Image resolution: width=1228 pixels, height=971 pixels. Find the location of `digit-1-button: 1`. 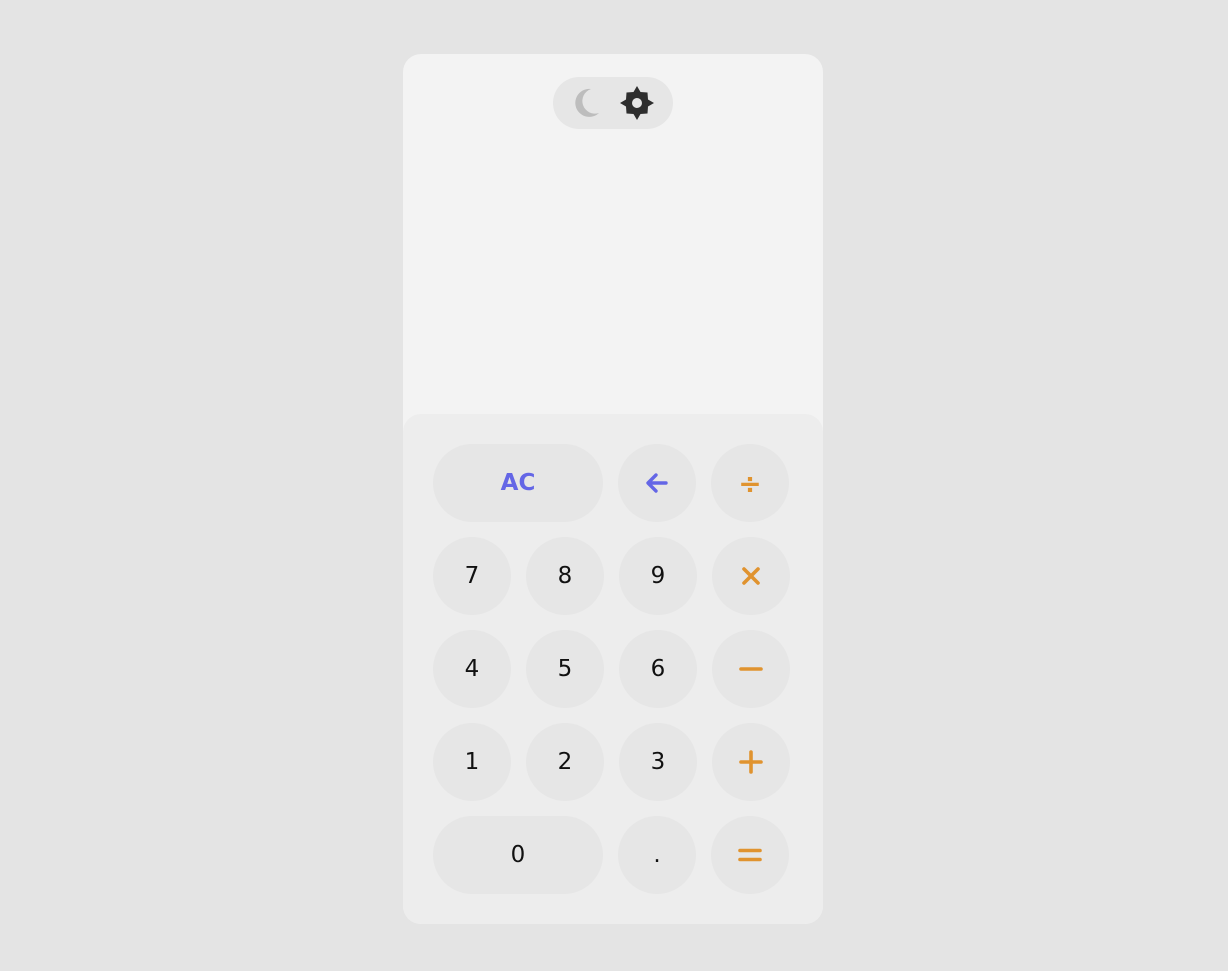

digit-1-button: 1 is located at coordinates (472, 762).